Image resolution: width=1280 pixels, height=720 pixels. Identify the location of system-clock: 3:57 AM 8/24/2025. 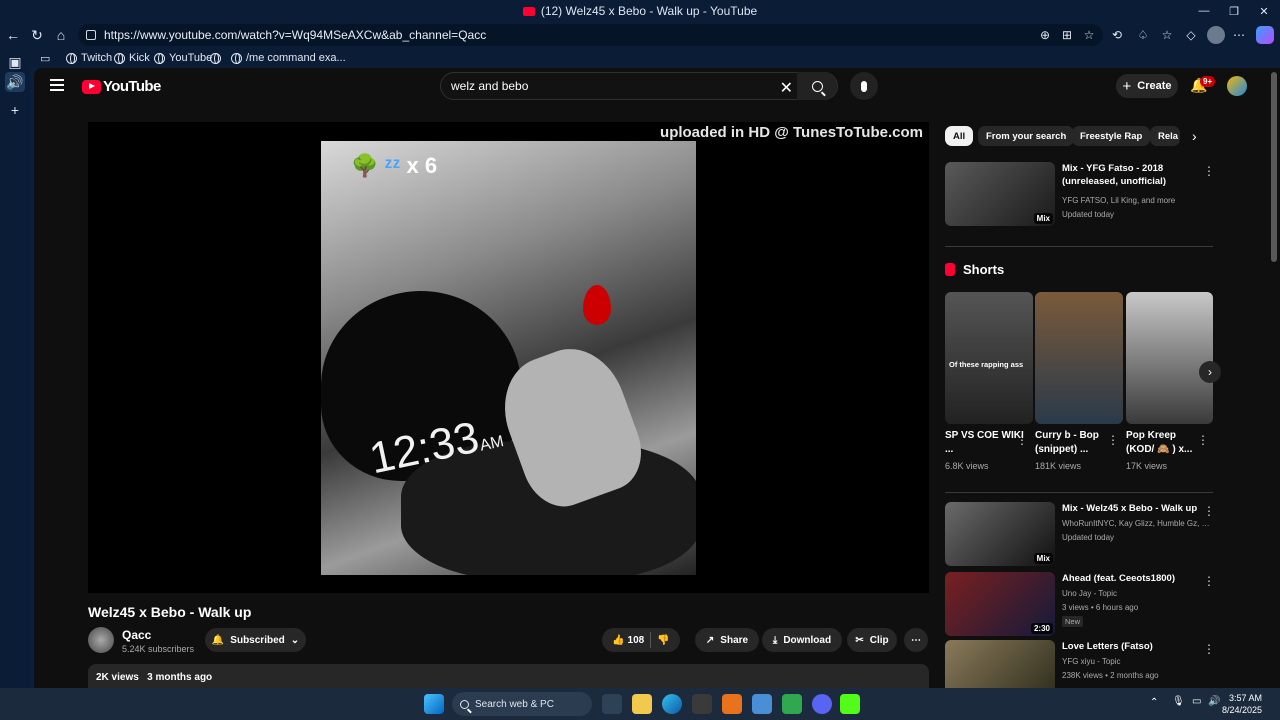
(1242, 704).